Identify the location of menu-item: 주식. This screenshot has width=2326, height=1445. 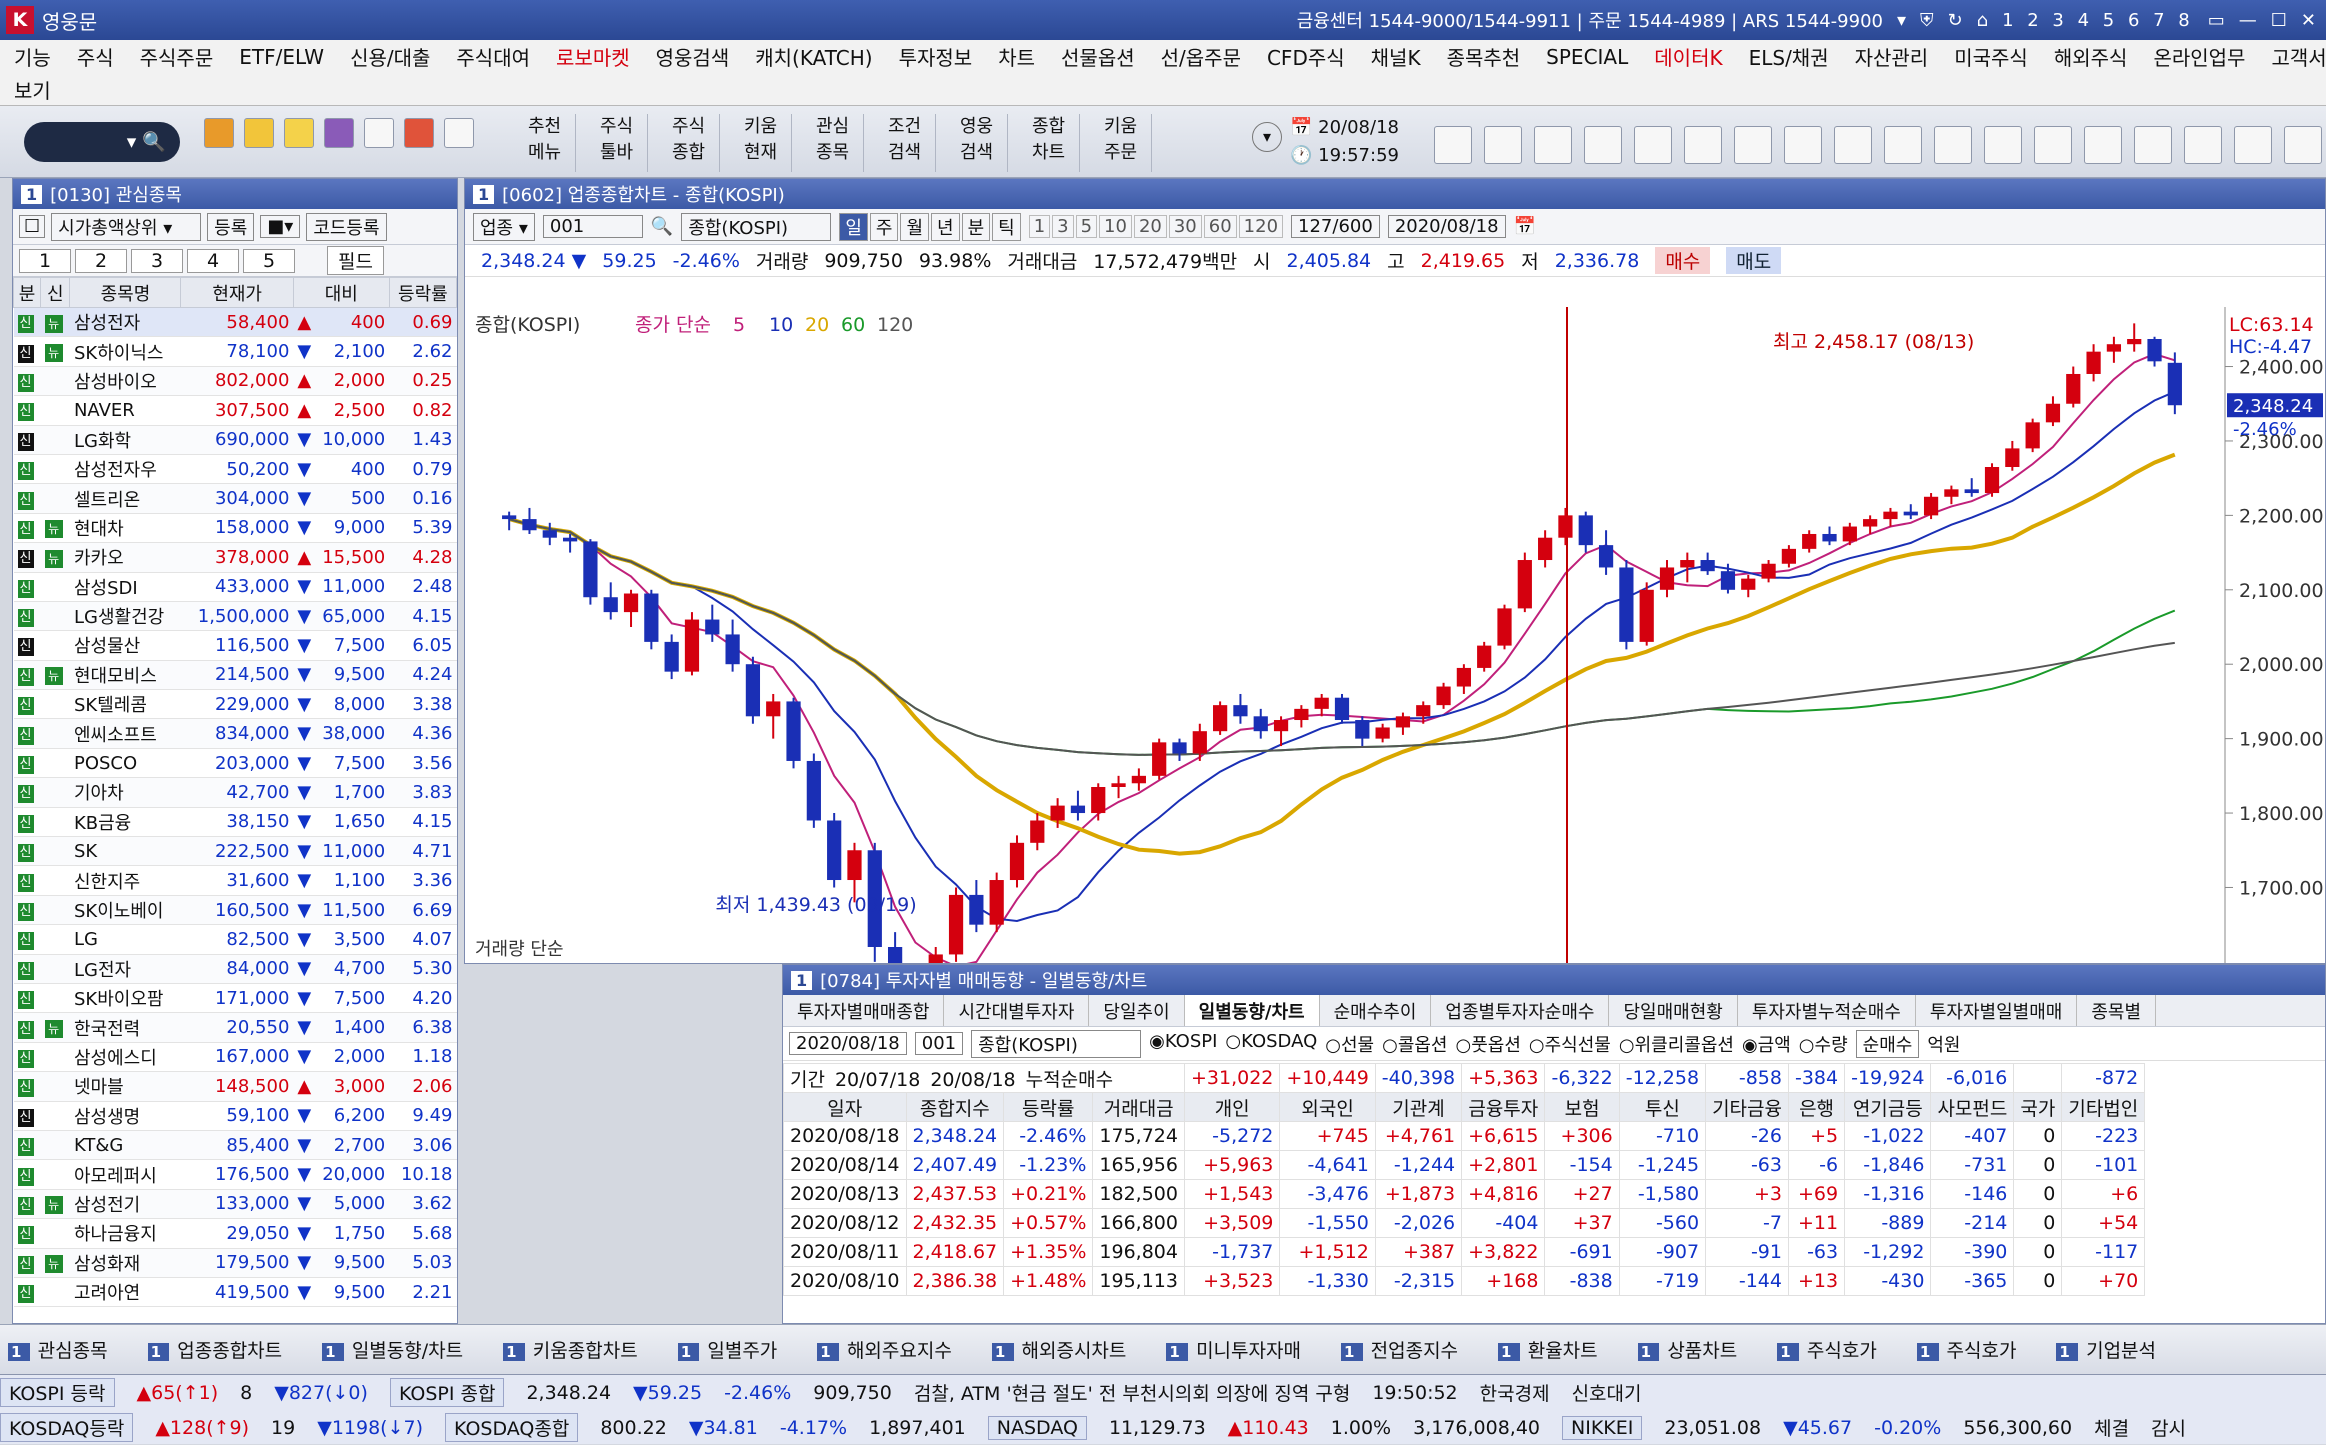
(95, 56).